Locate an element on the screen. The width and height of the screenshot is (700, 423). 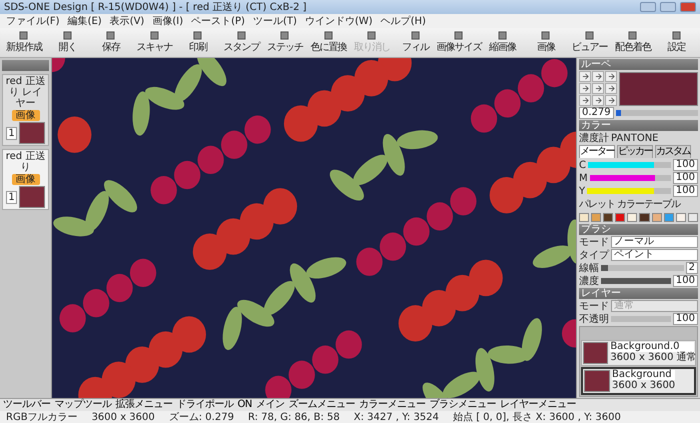
thumbnail-placeholder is located at coordinates (31, 197).